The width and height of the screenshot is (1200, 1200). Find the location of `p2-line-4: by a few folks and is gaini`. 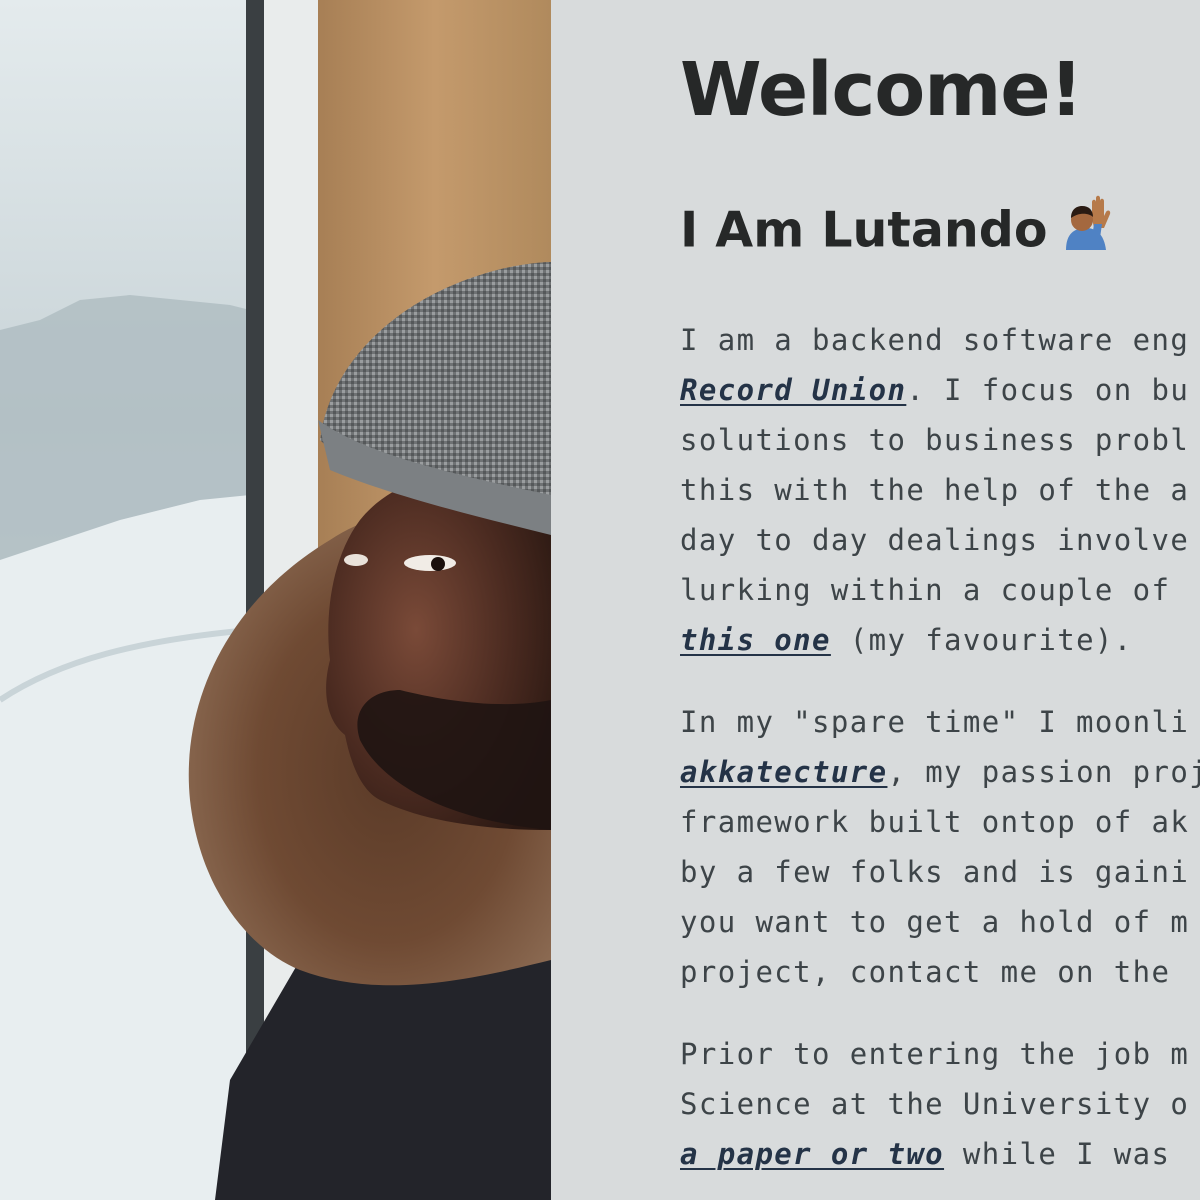

p2-line-4: by a few folks and is gaini is located at coordinates (935, 872).